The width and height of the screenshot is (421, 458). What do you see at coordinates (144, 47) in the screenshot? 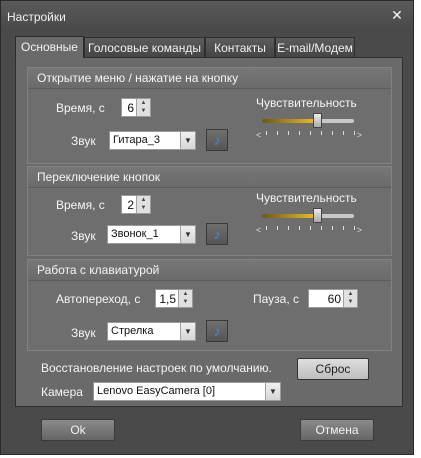
I see `tab-voice-commands: Голосовые команды` at bounding box center [144, 47].